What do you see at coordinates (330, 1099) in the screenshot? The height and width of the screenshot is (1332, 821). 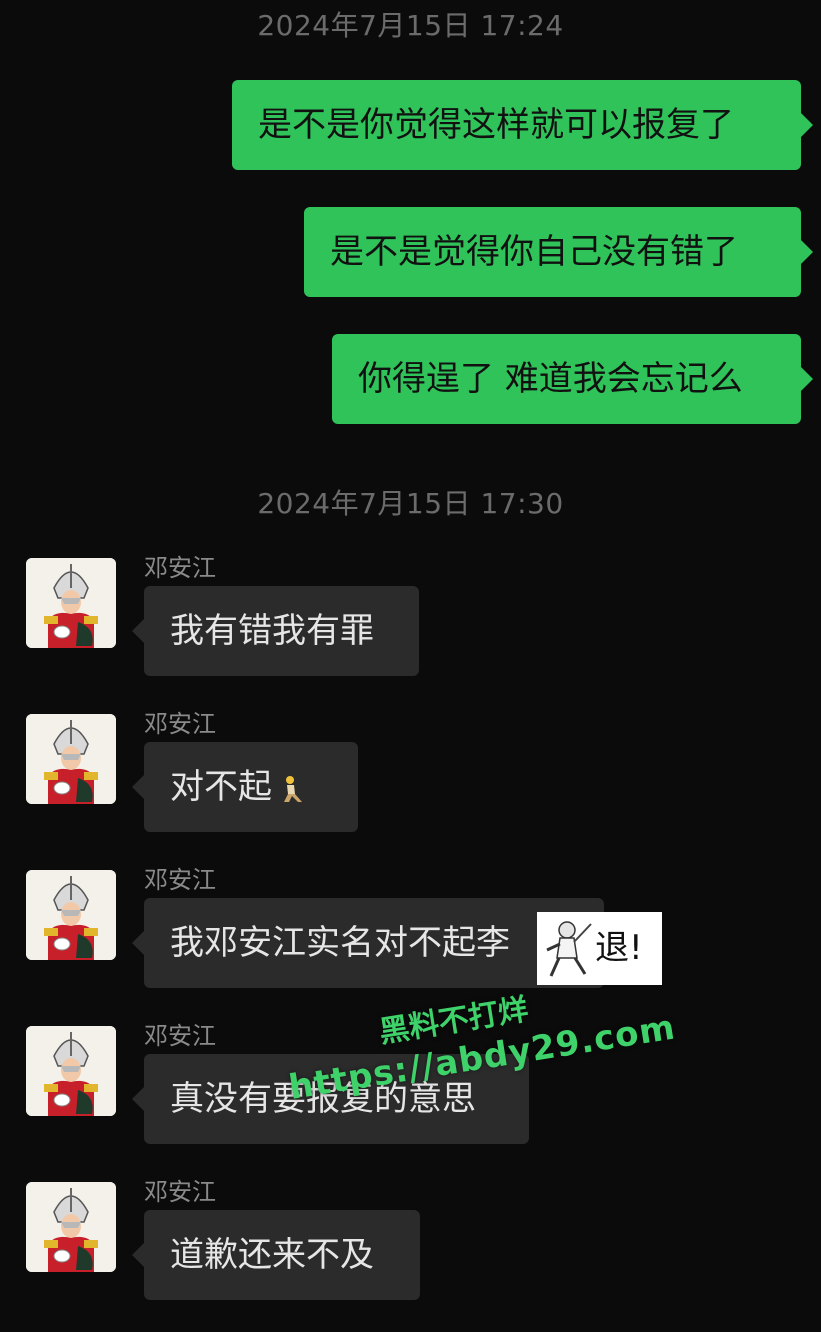 I see `incoming-message: 真没有要报复的意思` at bounding box center [330, 1099].